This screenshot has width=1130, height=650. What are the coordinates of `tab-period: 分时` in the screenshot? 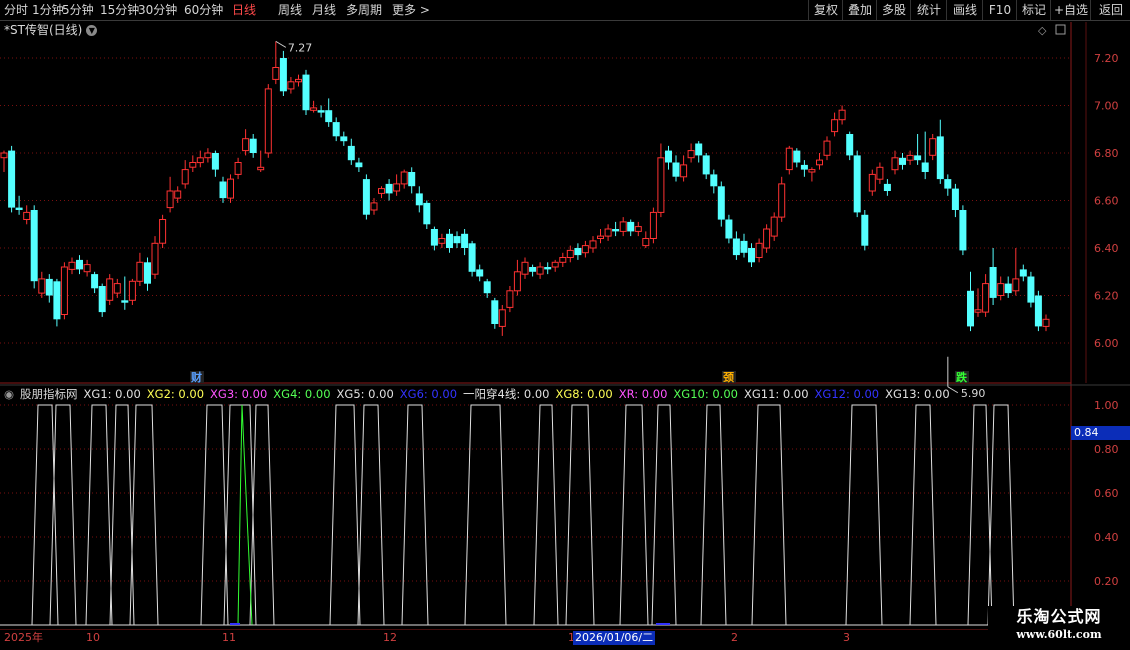 It's located at (16, 10).